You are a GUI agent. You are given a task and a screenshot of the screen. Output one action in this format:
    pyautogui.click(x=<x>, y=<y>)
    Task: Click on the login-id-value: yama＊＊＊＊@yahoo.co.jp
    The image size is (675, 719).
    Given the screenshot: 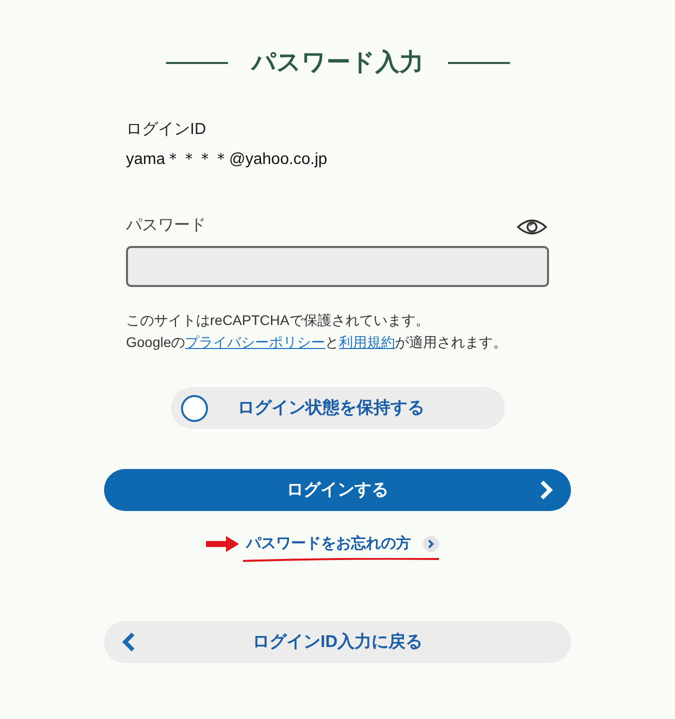 What is the action you would take?
    pyautogui.click(x=227, y=160)
    